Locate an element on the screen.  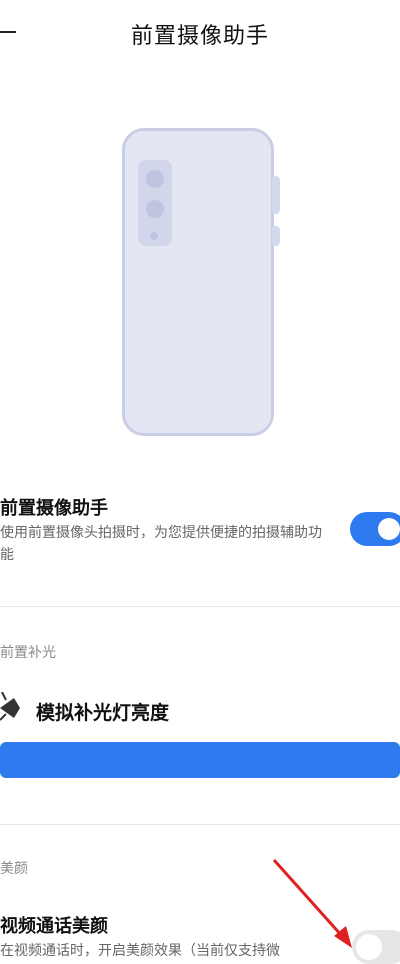
flash-icon is located at coordinates (155, 209).